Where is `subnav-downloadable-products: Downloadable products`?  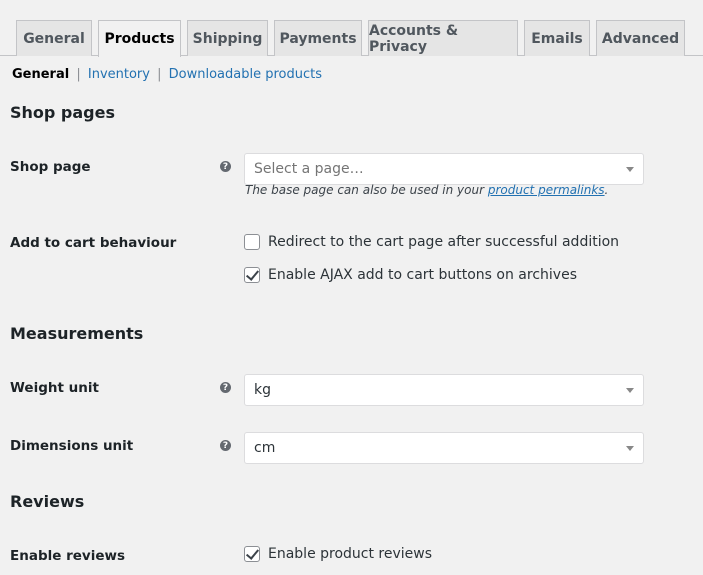 subnav-downloadable-products: Downloadable products is located at coordinates (245, 74).